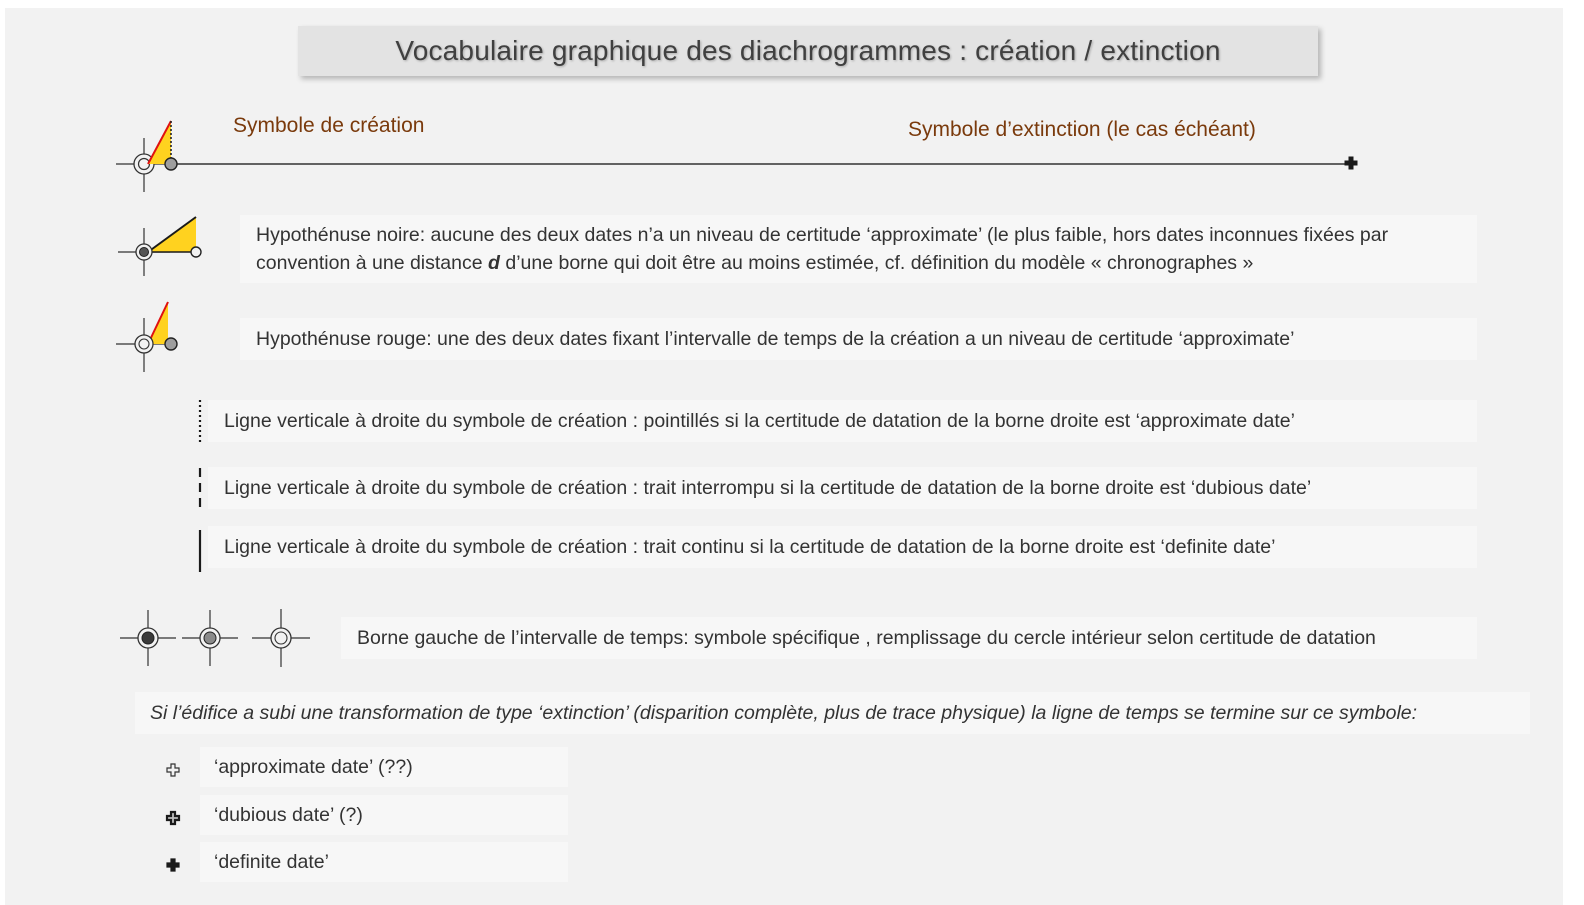  What do you see at coordinates (173, 770) in the screenshot?
I see `extinction-approximate-icon` at bounding box center [173, 770].